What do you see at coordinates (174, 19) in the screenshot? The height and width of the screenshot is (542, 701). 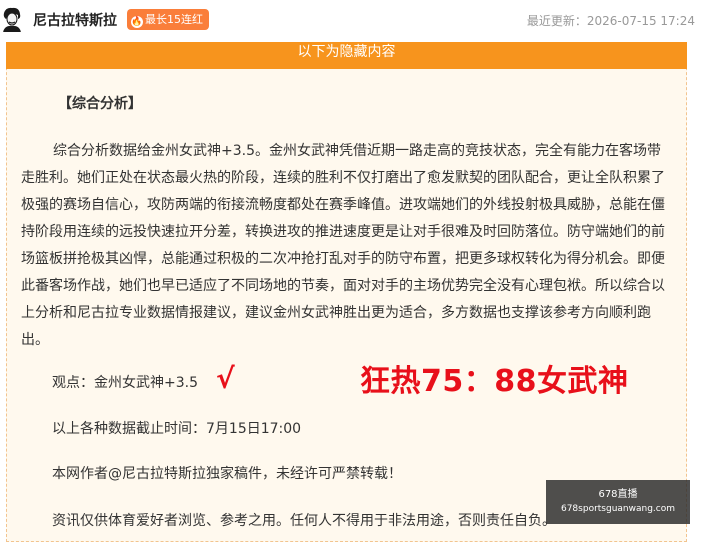 I see `streak-badge-label: 最长15连红` at bounding box center [174, 19].